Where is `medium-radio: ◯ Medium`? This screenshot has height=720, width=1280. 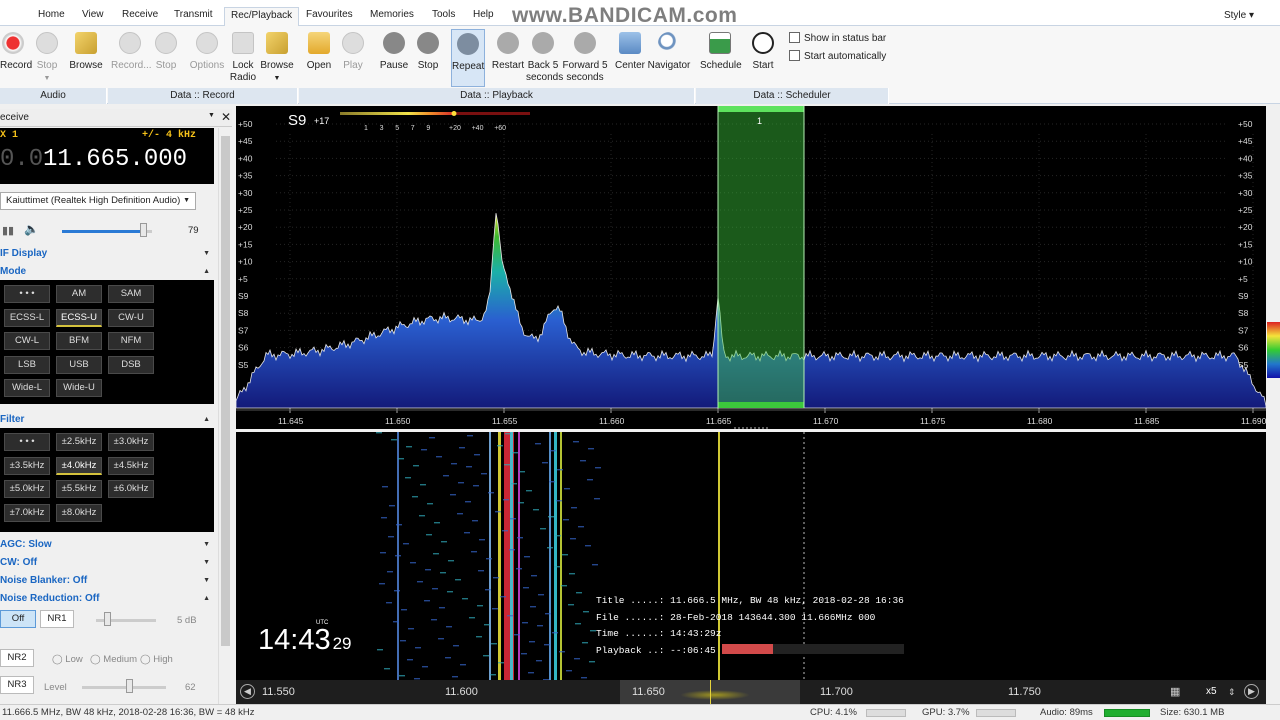 medium-radio: ◯ Medium is located at coordinates (113, 659).